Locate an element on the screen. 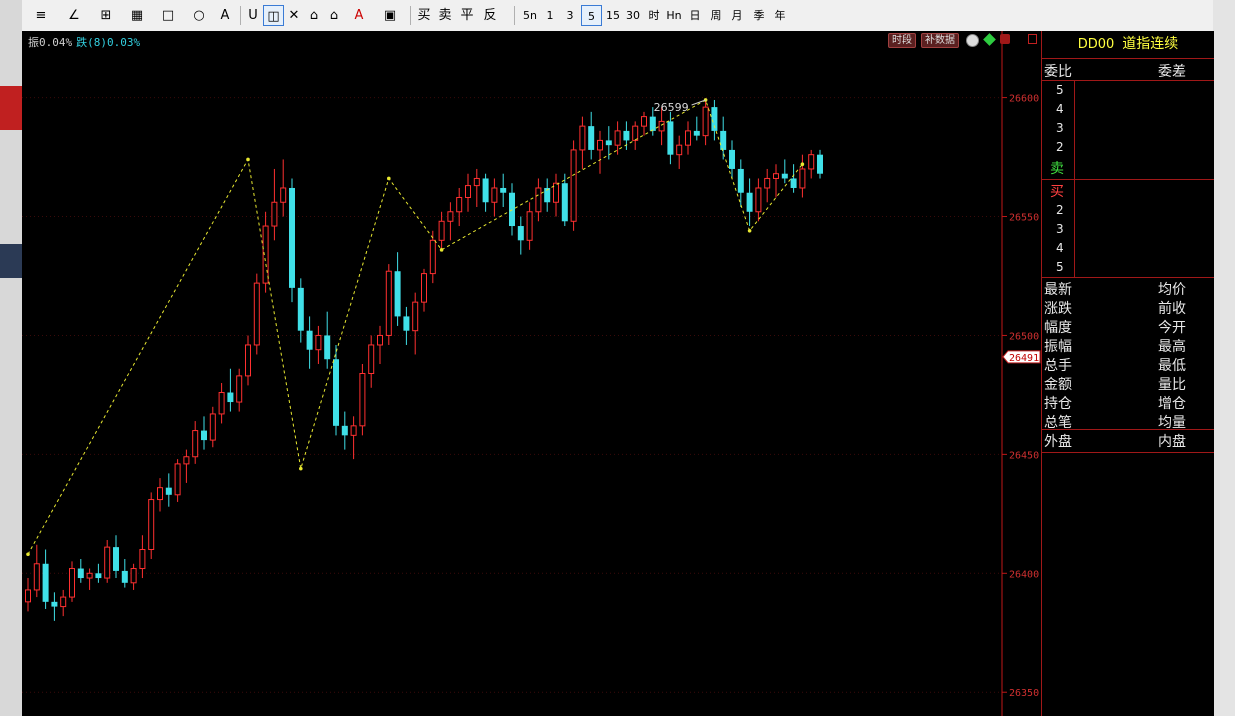  text-tool-button: A is located at coordinates (225, 15).